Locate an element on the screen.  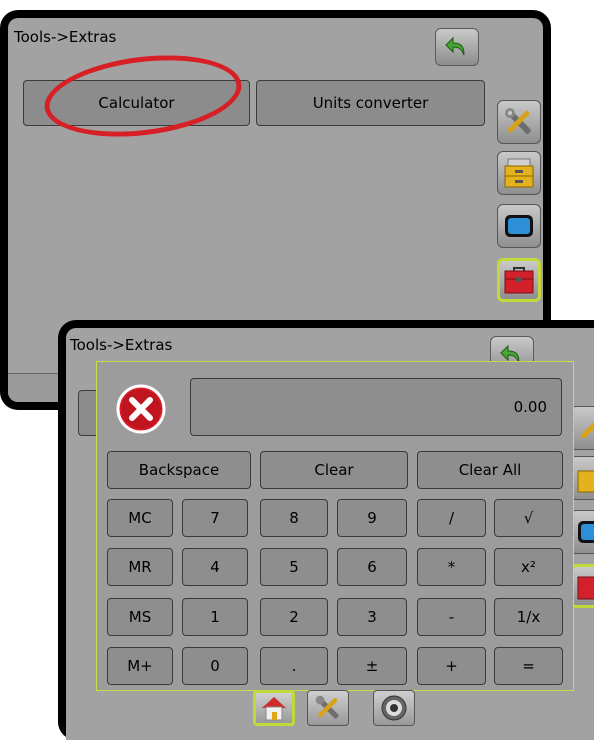
multiply-button: * is located at coordinates (451, 567).